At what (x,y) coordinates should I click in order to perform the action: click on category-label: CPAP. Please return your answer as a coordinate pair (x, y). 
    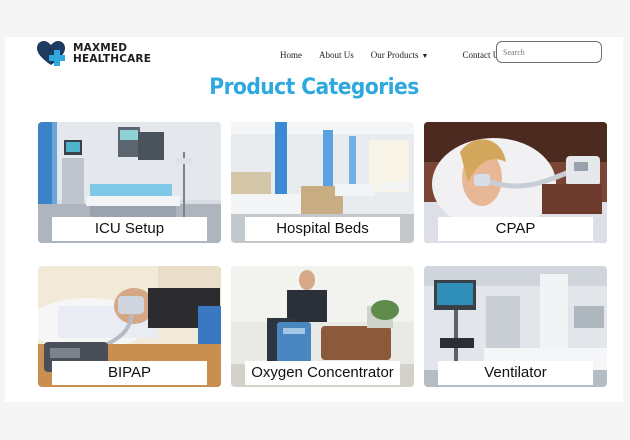
    Looking at the image, I should click on (515, 229).